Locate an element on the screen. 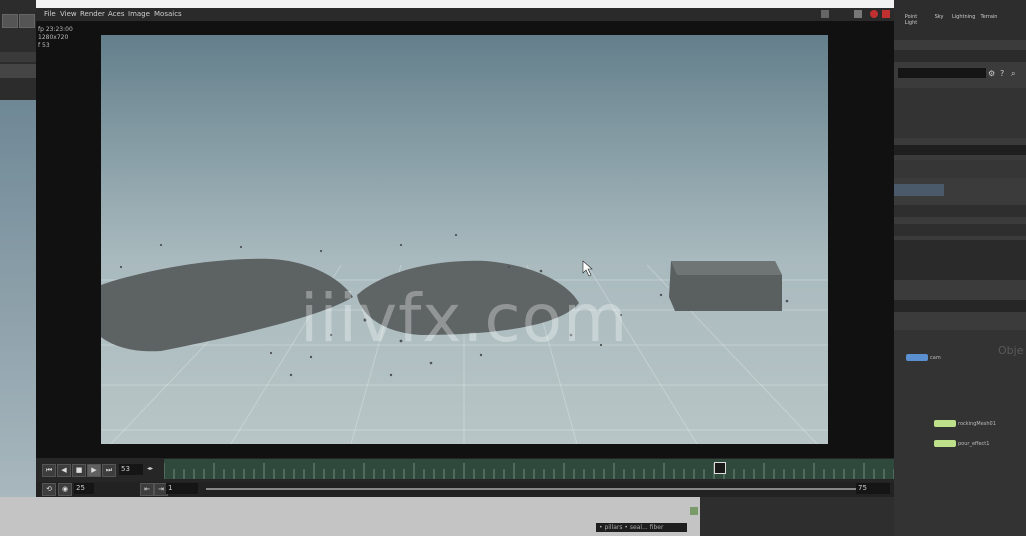 This screenshot has height=536, width=1026. flipbook-titlebar is located at coordinates (465, 4).